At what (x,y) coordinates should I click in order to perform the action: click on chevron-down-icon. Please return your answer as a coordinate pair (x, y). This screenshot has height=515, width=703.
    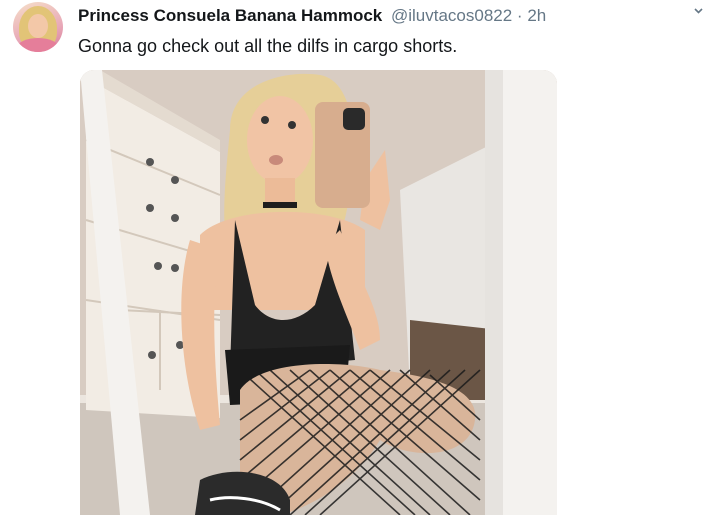
    Looking at the image, I should click on (698, 10).